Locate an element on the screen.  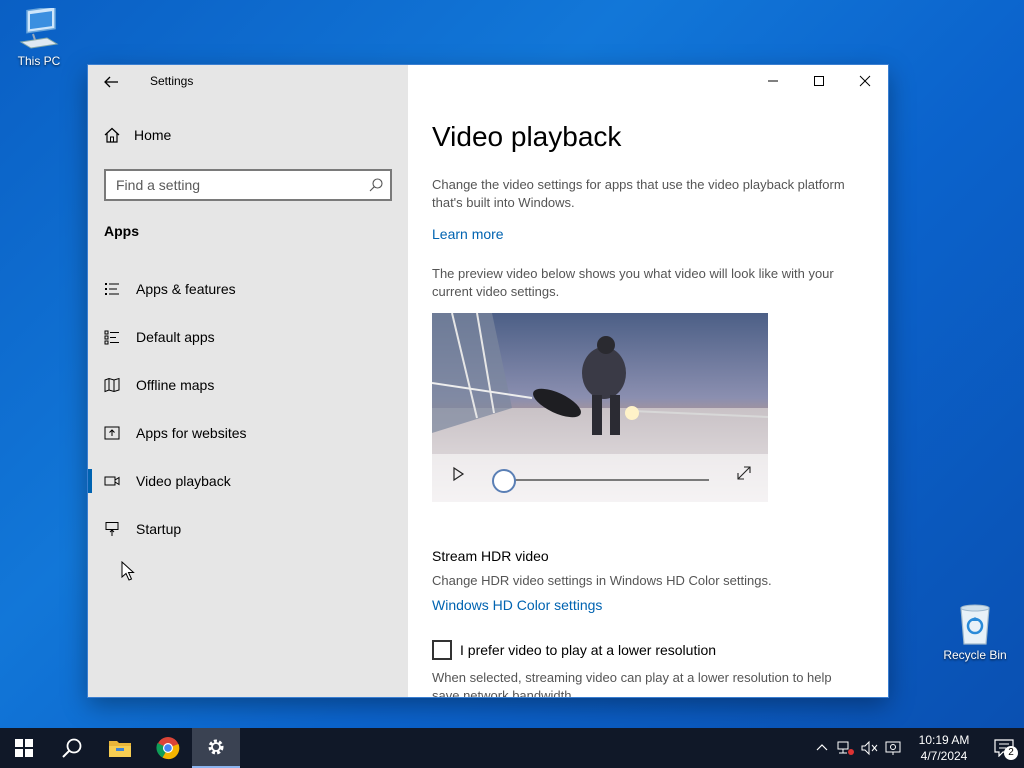
network-icon is located at coordinates (845, 748).